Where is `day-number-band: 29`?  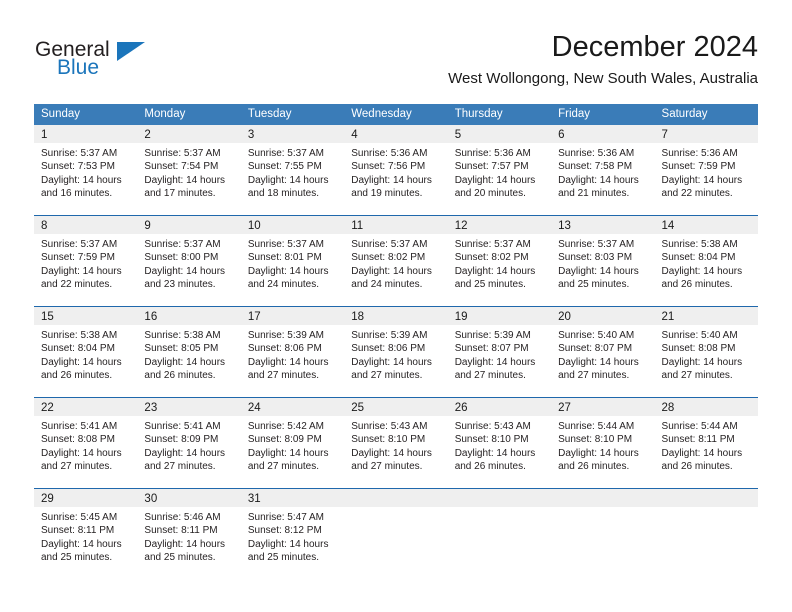
day-number-band: 29 is located at coordinates (86, 498).